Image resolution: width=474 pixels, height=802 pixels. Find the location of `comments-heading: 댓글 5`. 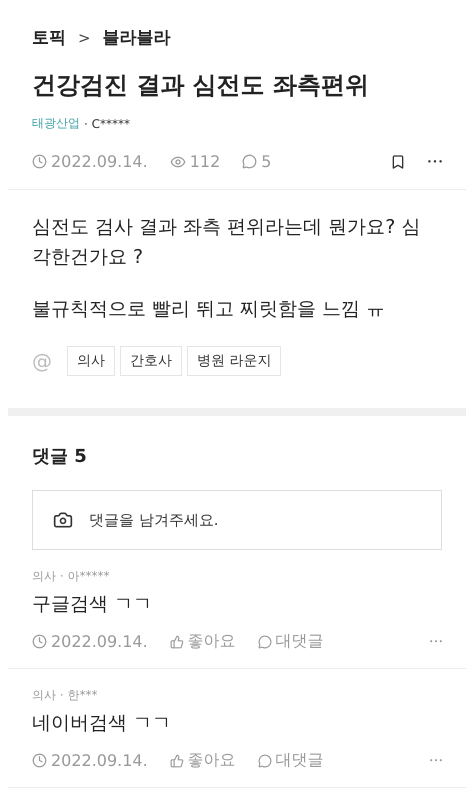

comments-heading: 댓글 5 is located at coordinates (60, 456).